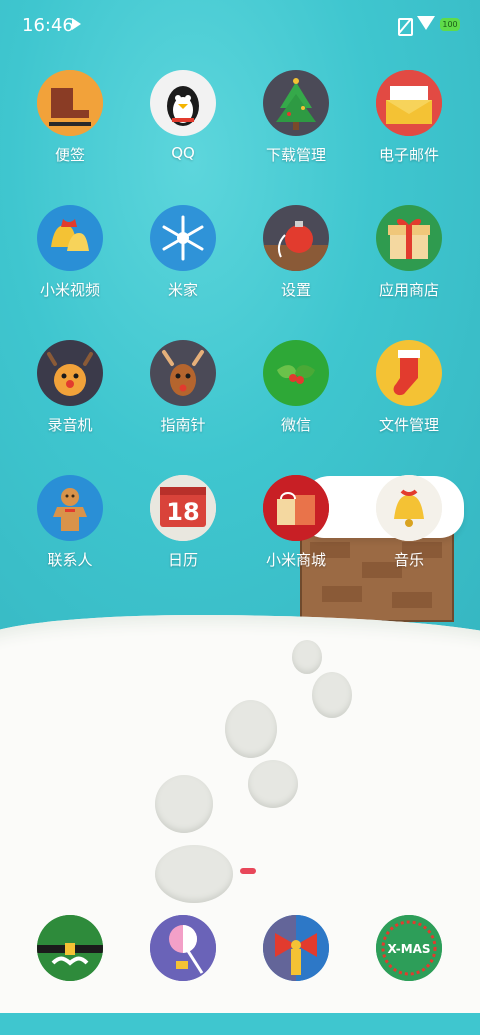 Image resolution: width=480 pixels, height=1035 pixels. What do you see at coordinates (70, 508) in the screenshot?
I see `gingerbread-man-icon` at bounding box center [70, 508].